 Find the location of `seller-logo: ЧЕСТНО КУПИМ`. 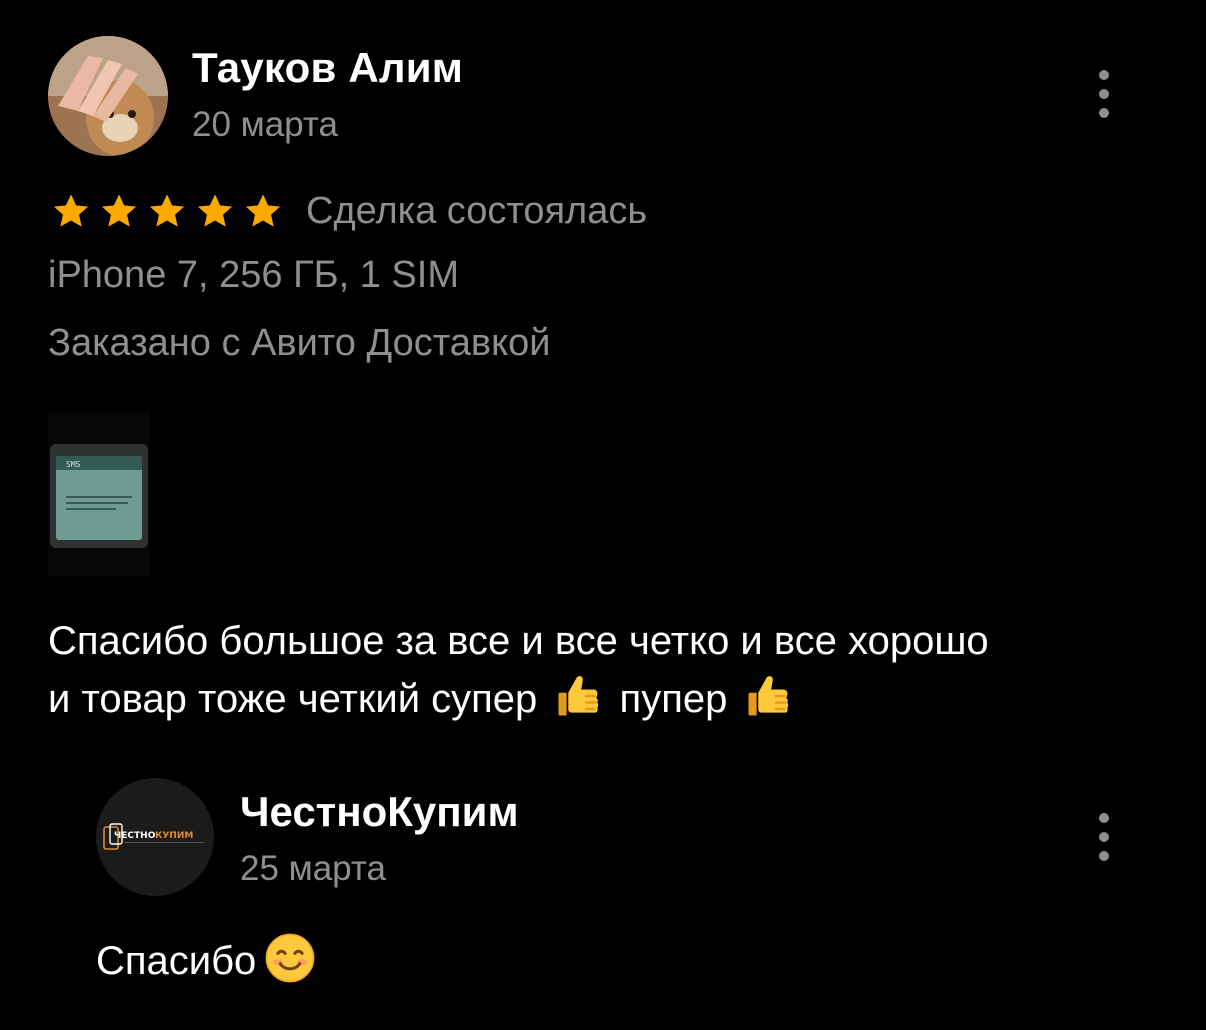

seller-logo: ЧЕСТНО КУПИМ is located at coordinates (155, 837).